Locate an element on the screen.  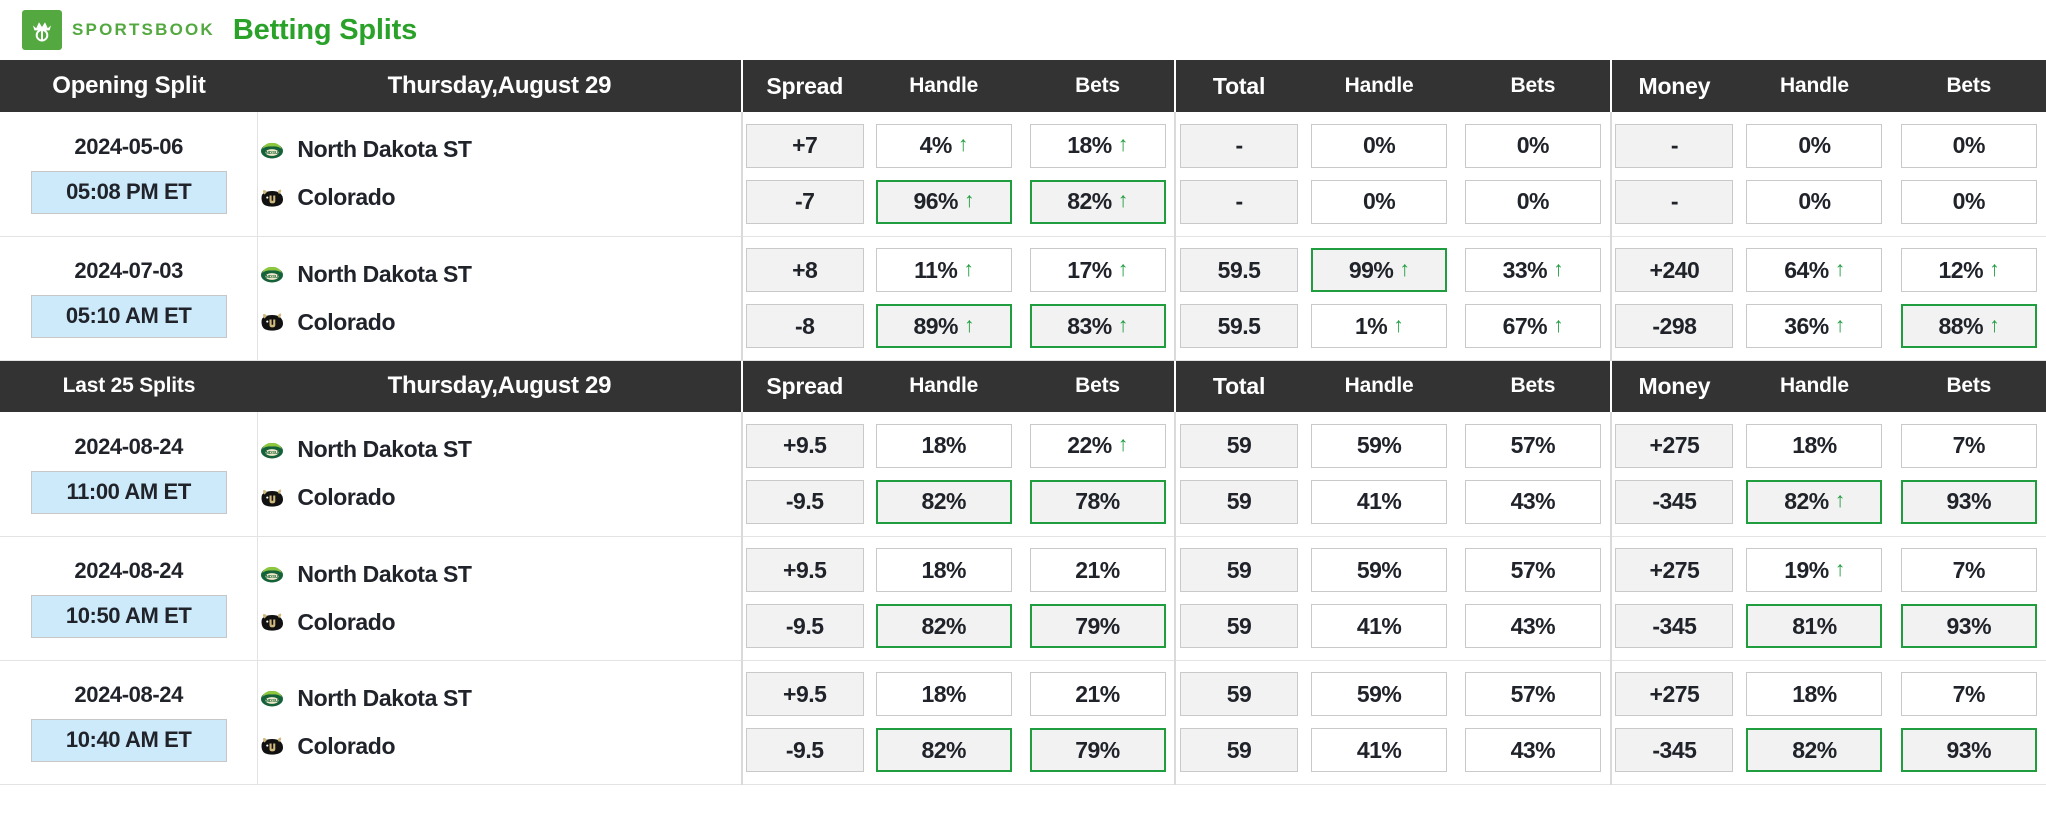
stat-pill: 64% ↑ is located at coordinates (1814, 270).